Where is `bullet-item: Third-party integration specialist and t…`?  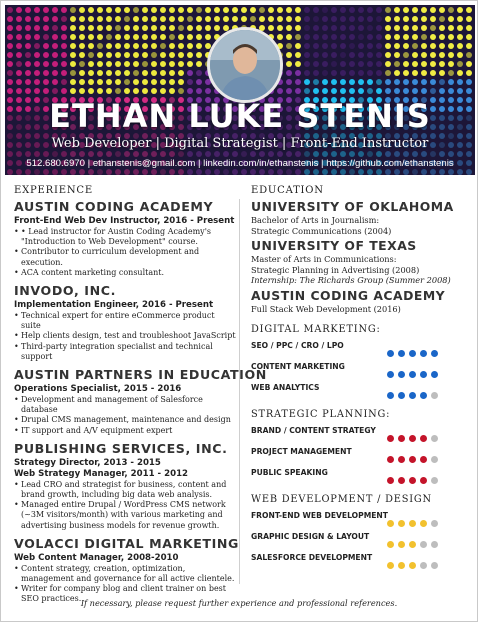 bullet-item: Third-party integration specialist and t… is located at coordinates (125, 352).